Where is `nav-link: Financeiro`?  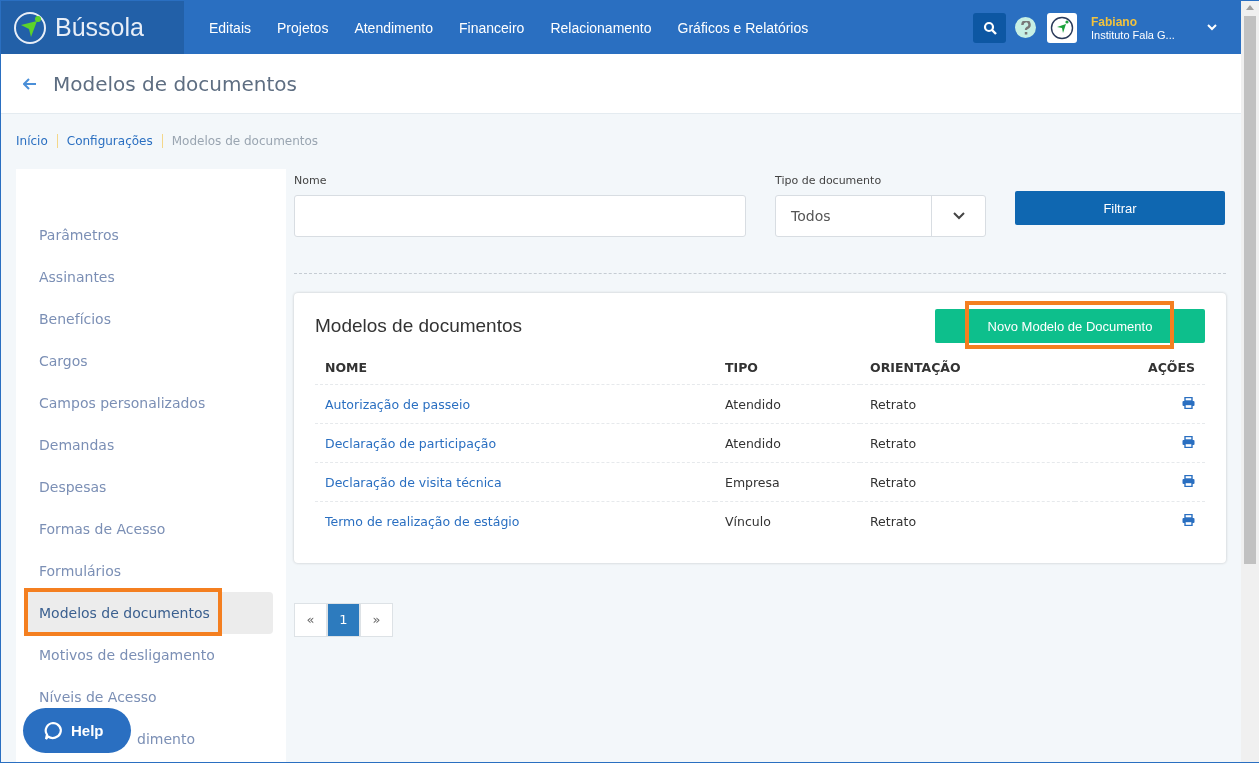
nav-link: Financeiro is located at coordinates (492, 27).